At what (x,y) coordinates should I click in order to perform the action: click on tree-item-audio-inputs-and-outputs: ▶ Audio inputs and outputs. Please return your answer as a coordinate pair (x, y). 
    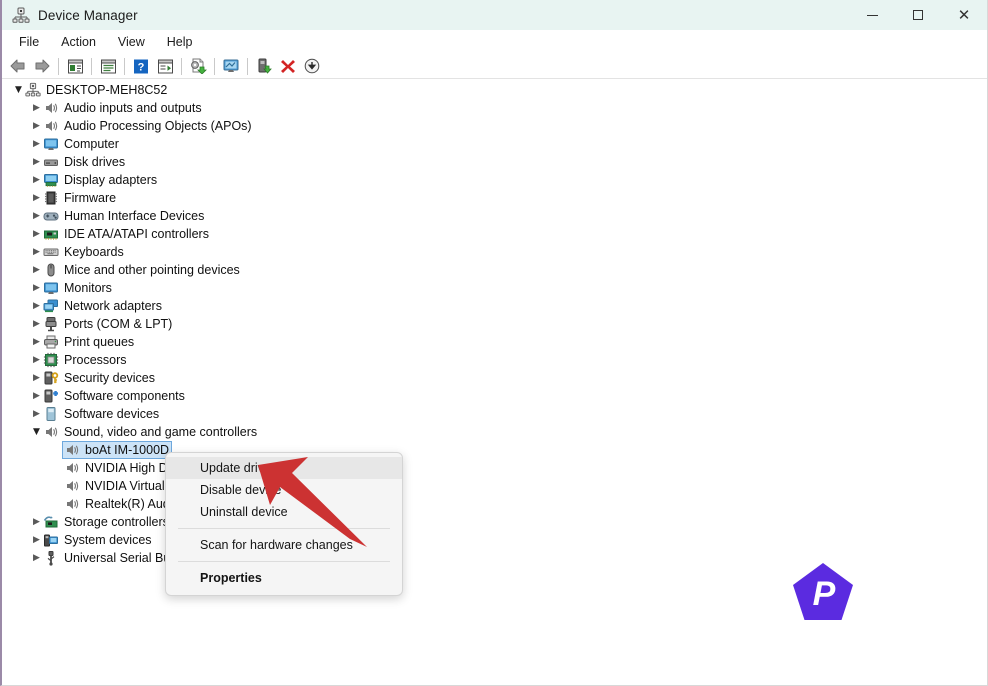
    Looking at the image, I should click on (495, 108).